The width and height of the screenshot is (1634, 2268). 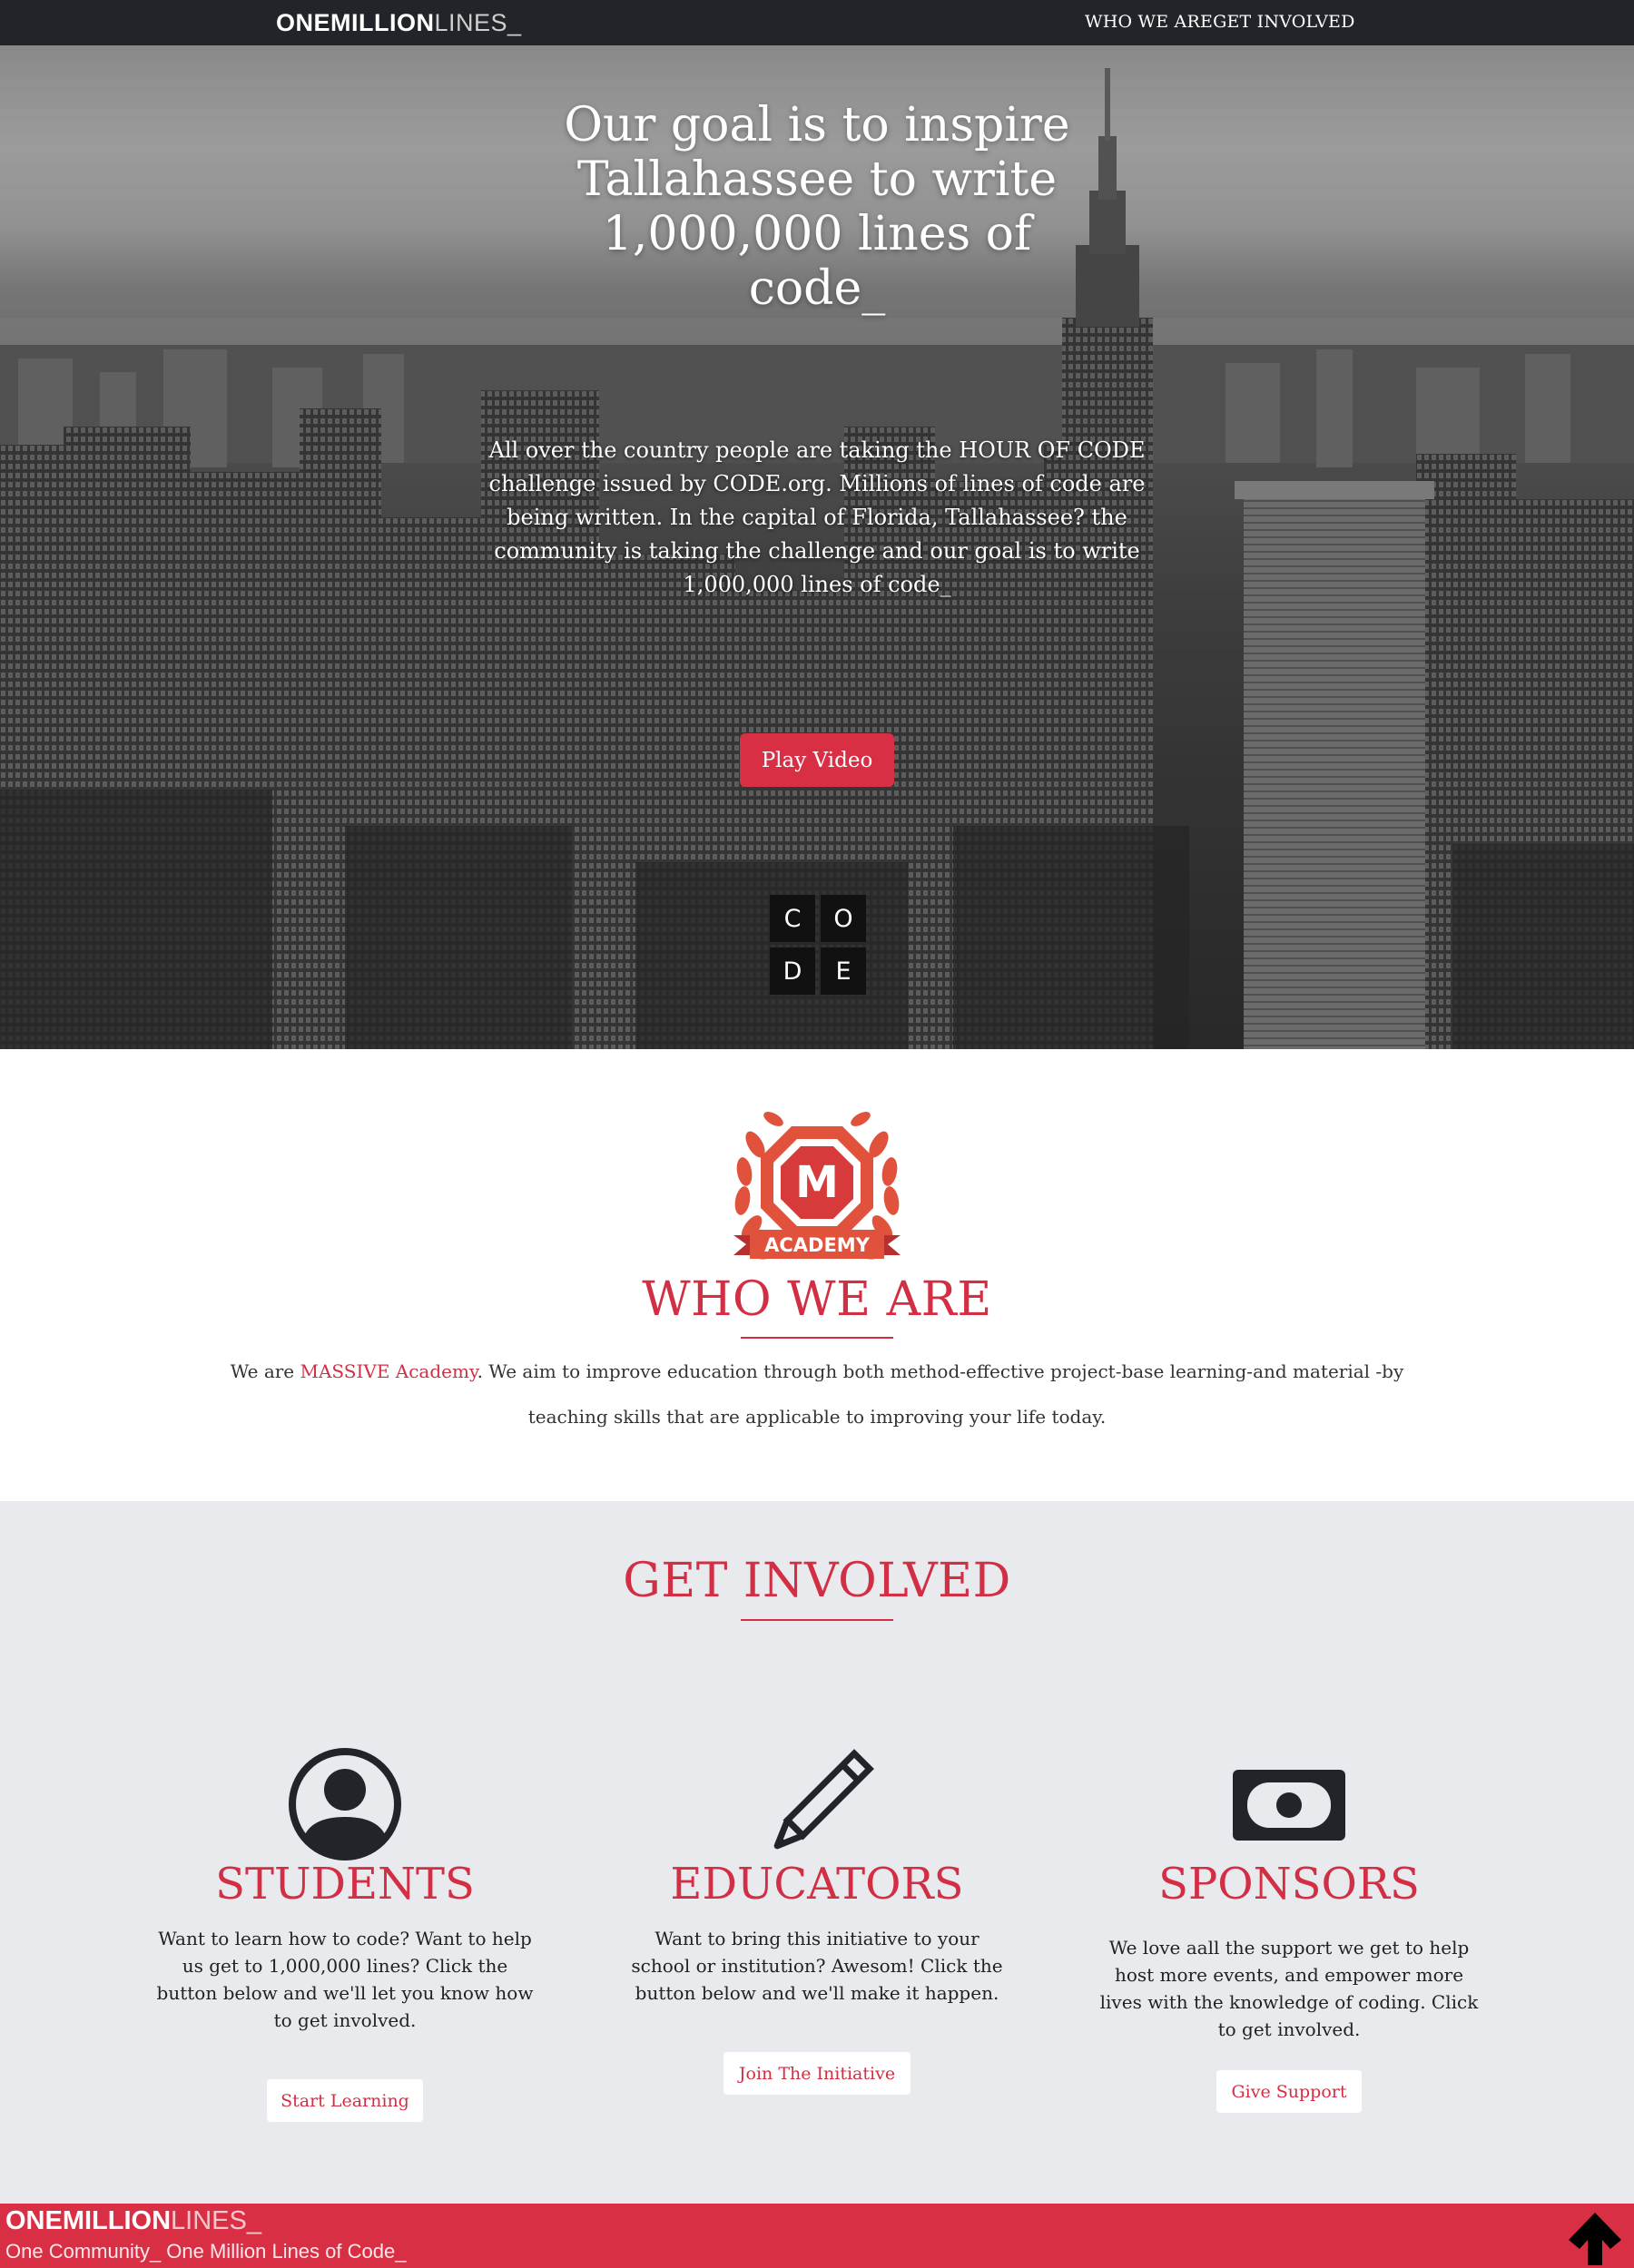 I want to click on footer-logo-light: LINES_, so click(x=216, y=2220).